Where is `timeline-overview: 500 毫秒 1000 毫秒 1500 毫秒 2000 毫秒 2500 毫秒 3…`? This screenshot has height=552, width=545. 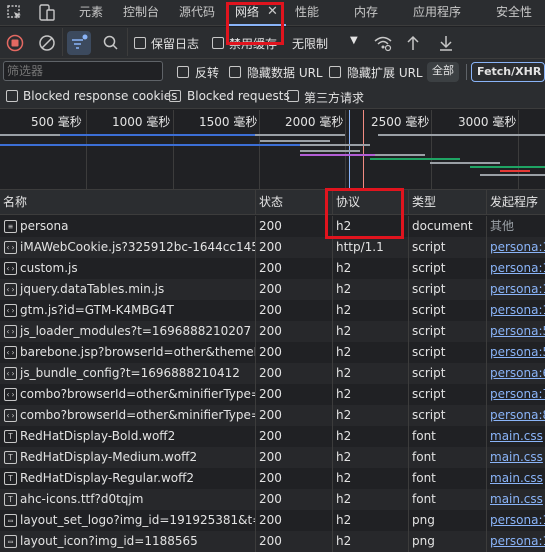 timeline-overview: 500 毫秒 1000 毫秒 1500 毫秒 2000 毫秒 2500 毫秒 3… is located at coordinates (272, 150).